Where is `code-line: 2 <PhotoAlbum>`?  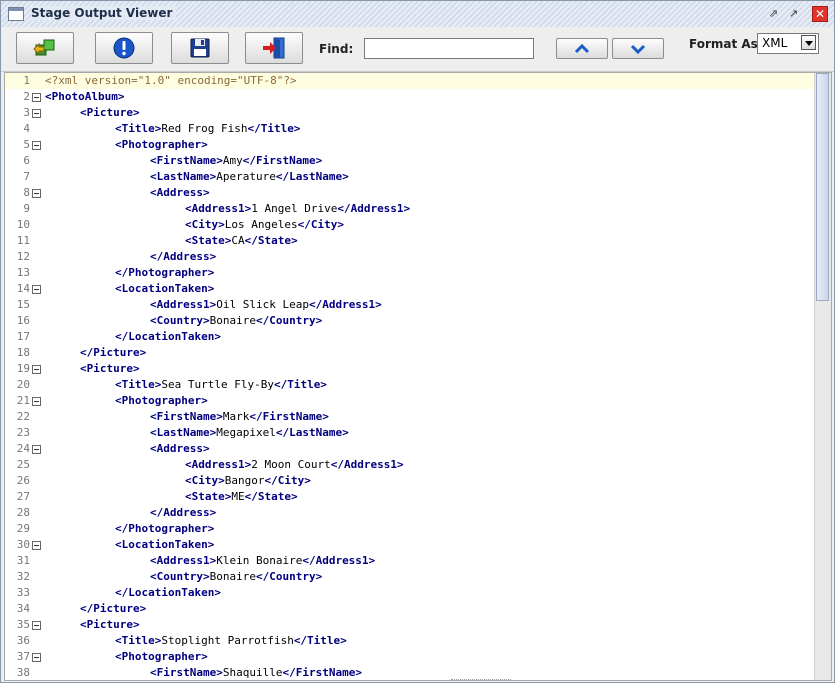 code-line: 2 <PhotoAlbum> is located at coordinates (409, 97).